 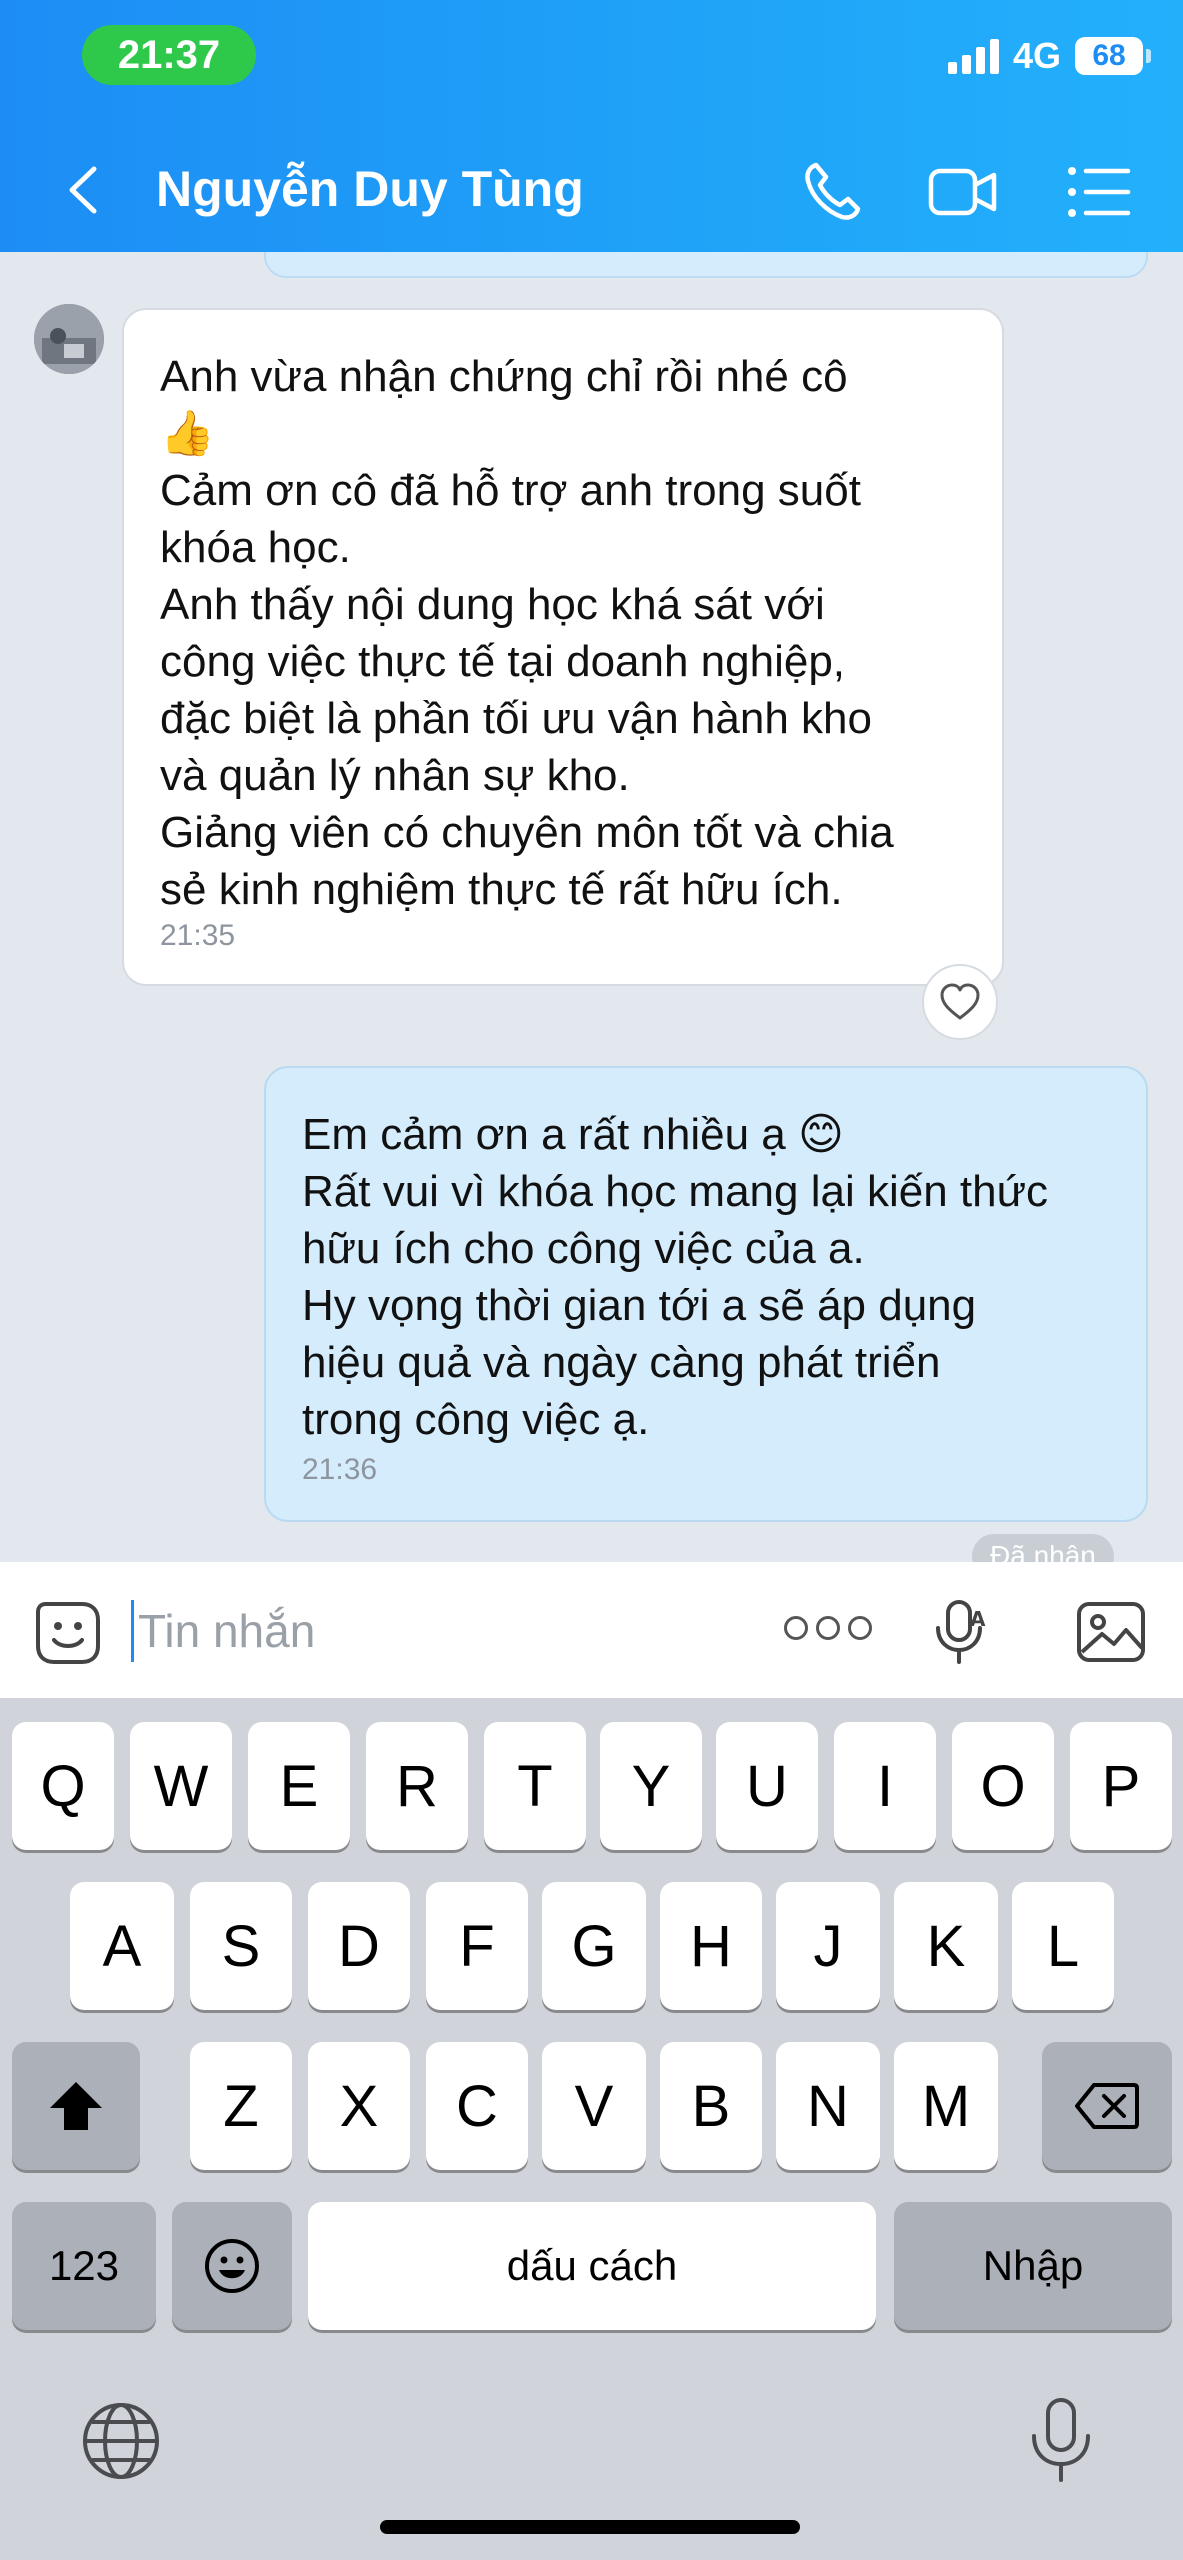 I want to click on network-type: 4G, so click(x=1036, y=55).